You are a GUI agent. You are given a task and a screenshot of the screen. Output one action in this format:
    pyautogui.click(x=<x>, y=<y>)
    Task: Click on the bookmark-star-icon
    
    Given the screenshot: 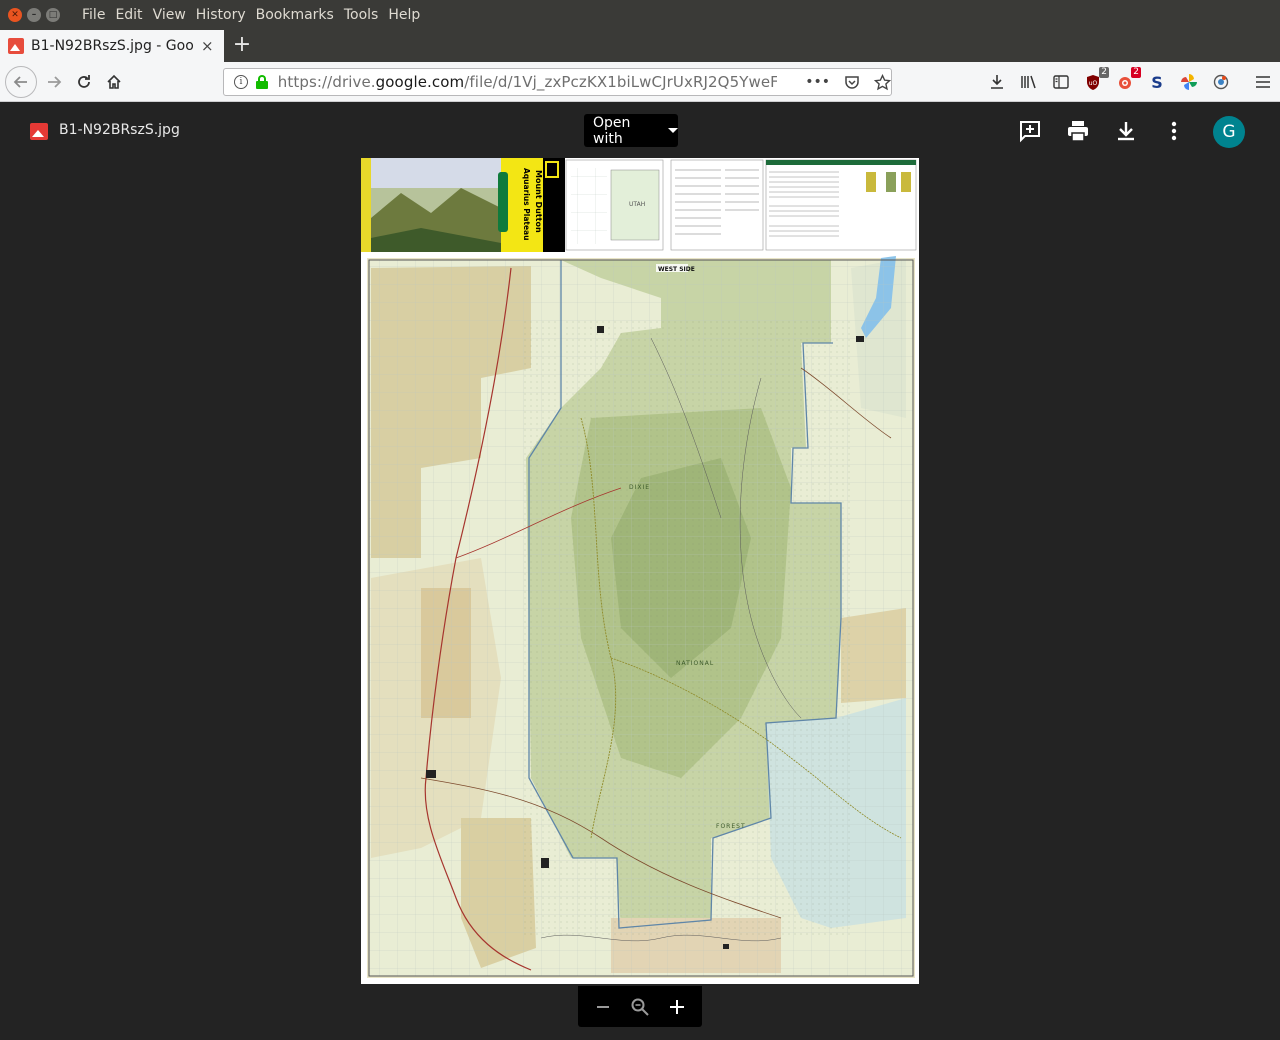 What is the action you would take?
    pyautogui.click(x=883, y=82)
    